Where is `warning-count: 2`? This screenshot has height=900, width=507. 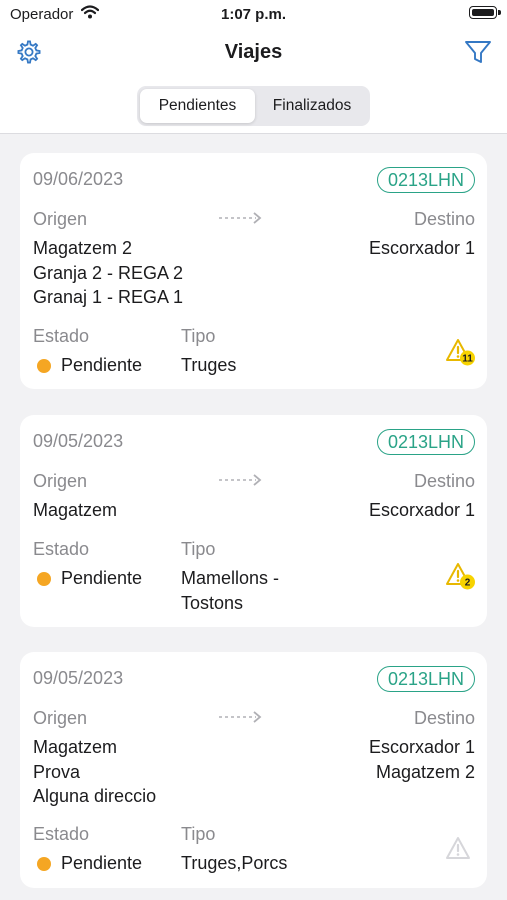
warning-count: 2 is located at coordinates (468, 583).